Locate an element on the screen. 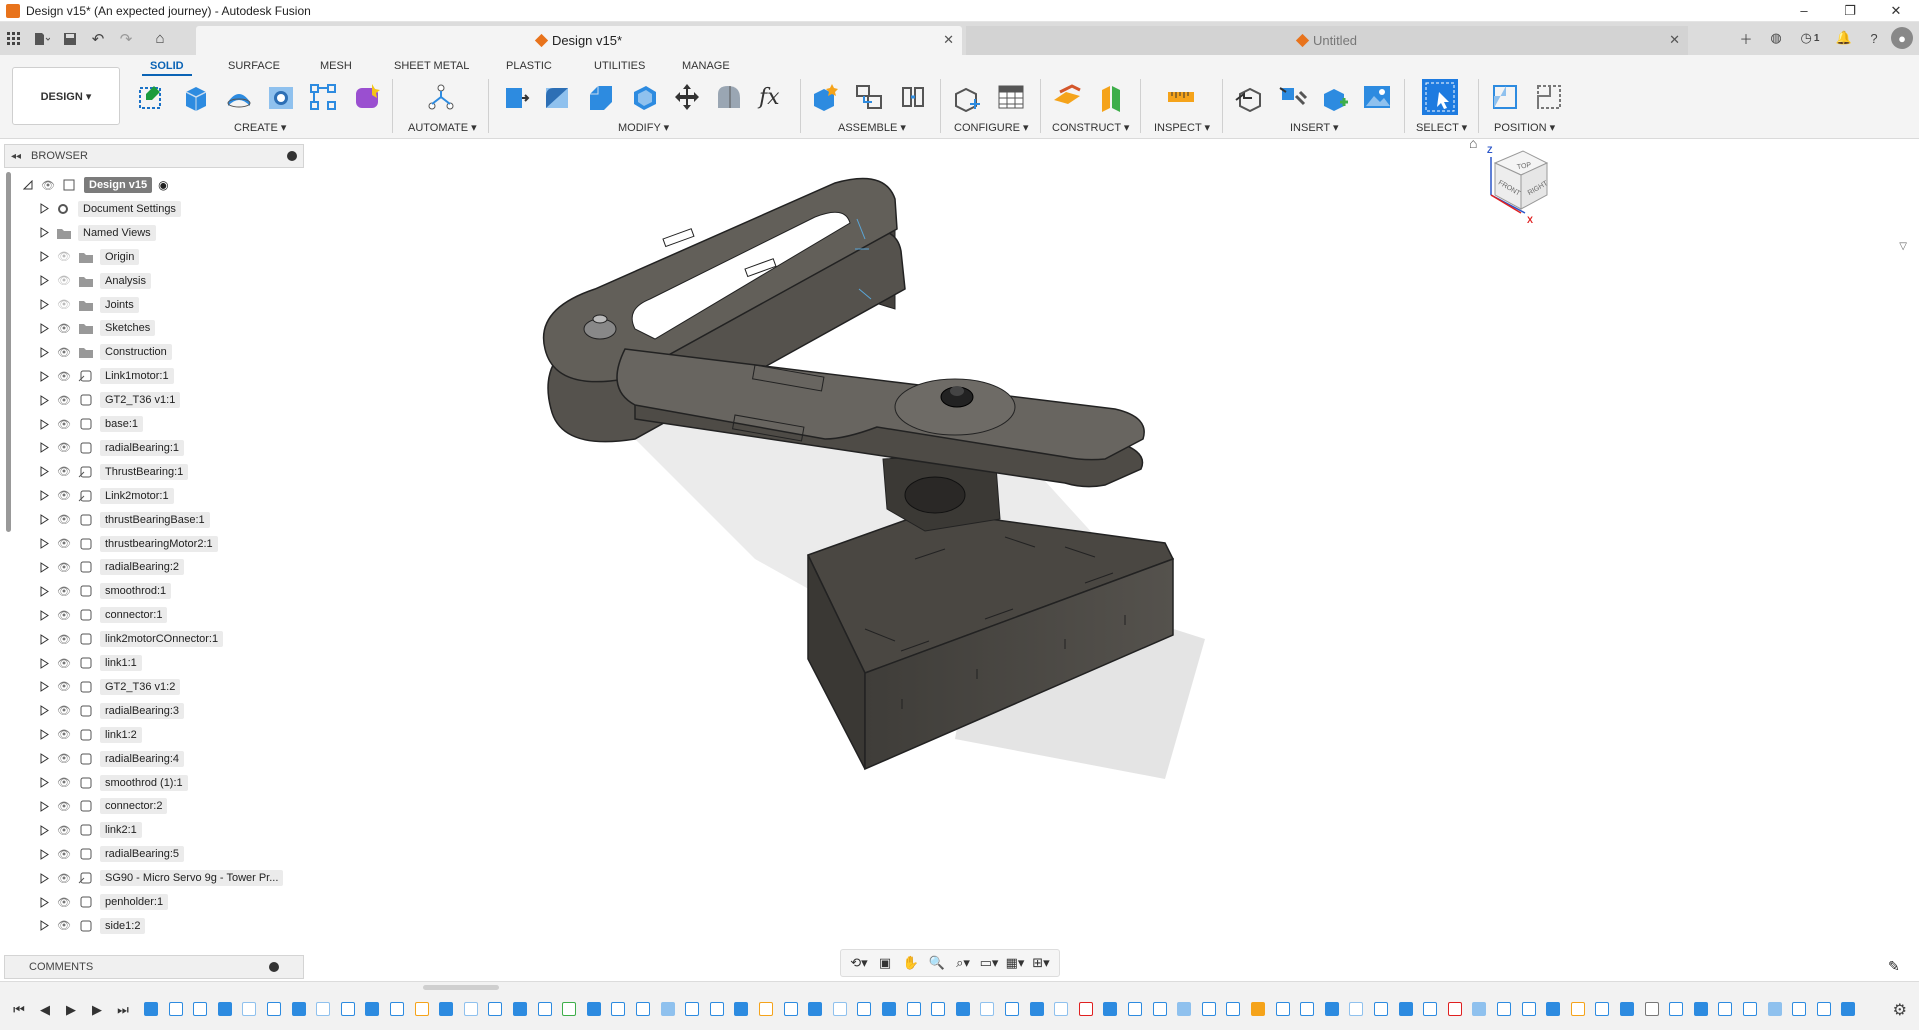 The width and height of the screenshot is (1919, 1030). insert-derive-icon is located at coordinates (1249, 97).